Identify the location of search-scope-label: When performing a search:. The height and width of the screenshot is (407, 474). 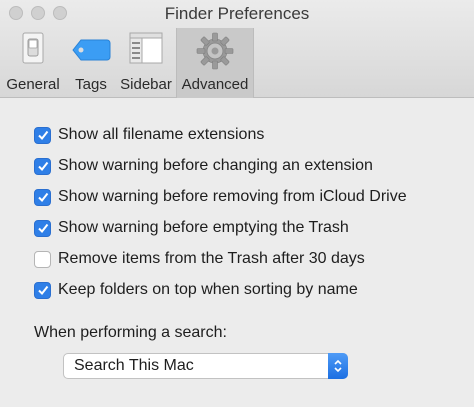
(130, 332).